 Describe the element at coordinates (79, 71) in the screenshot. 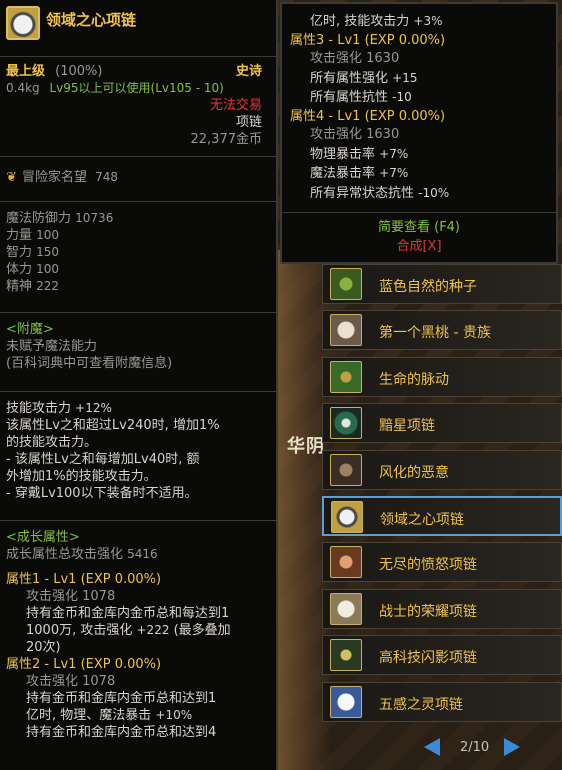

I see `item-grade-pct: (100%)` at that location.